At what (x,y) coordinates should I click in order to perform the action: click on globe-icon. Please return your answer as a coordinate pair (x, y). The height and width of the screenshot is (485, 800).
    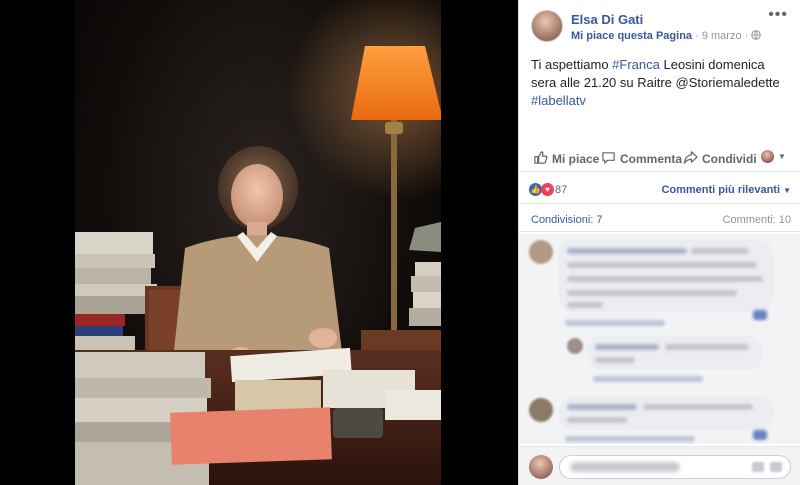
    Looking at the image, I should click on (756, 36).